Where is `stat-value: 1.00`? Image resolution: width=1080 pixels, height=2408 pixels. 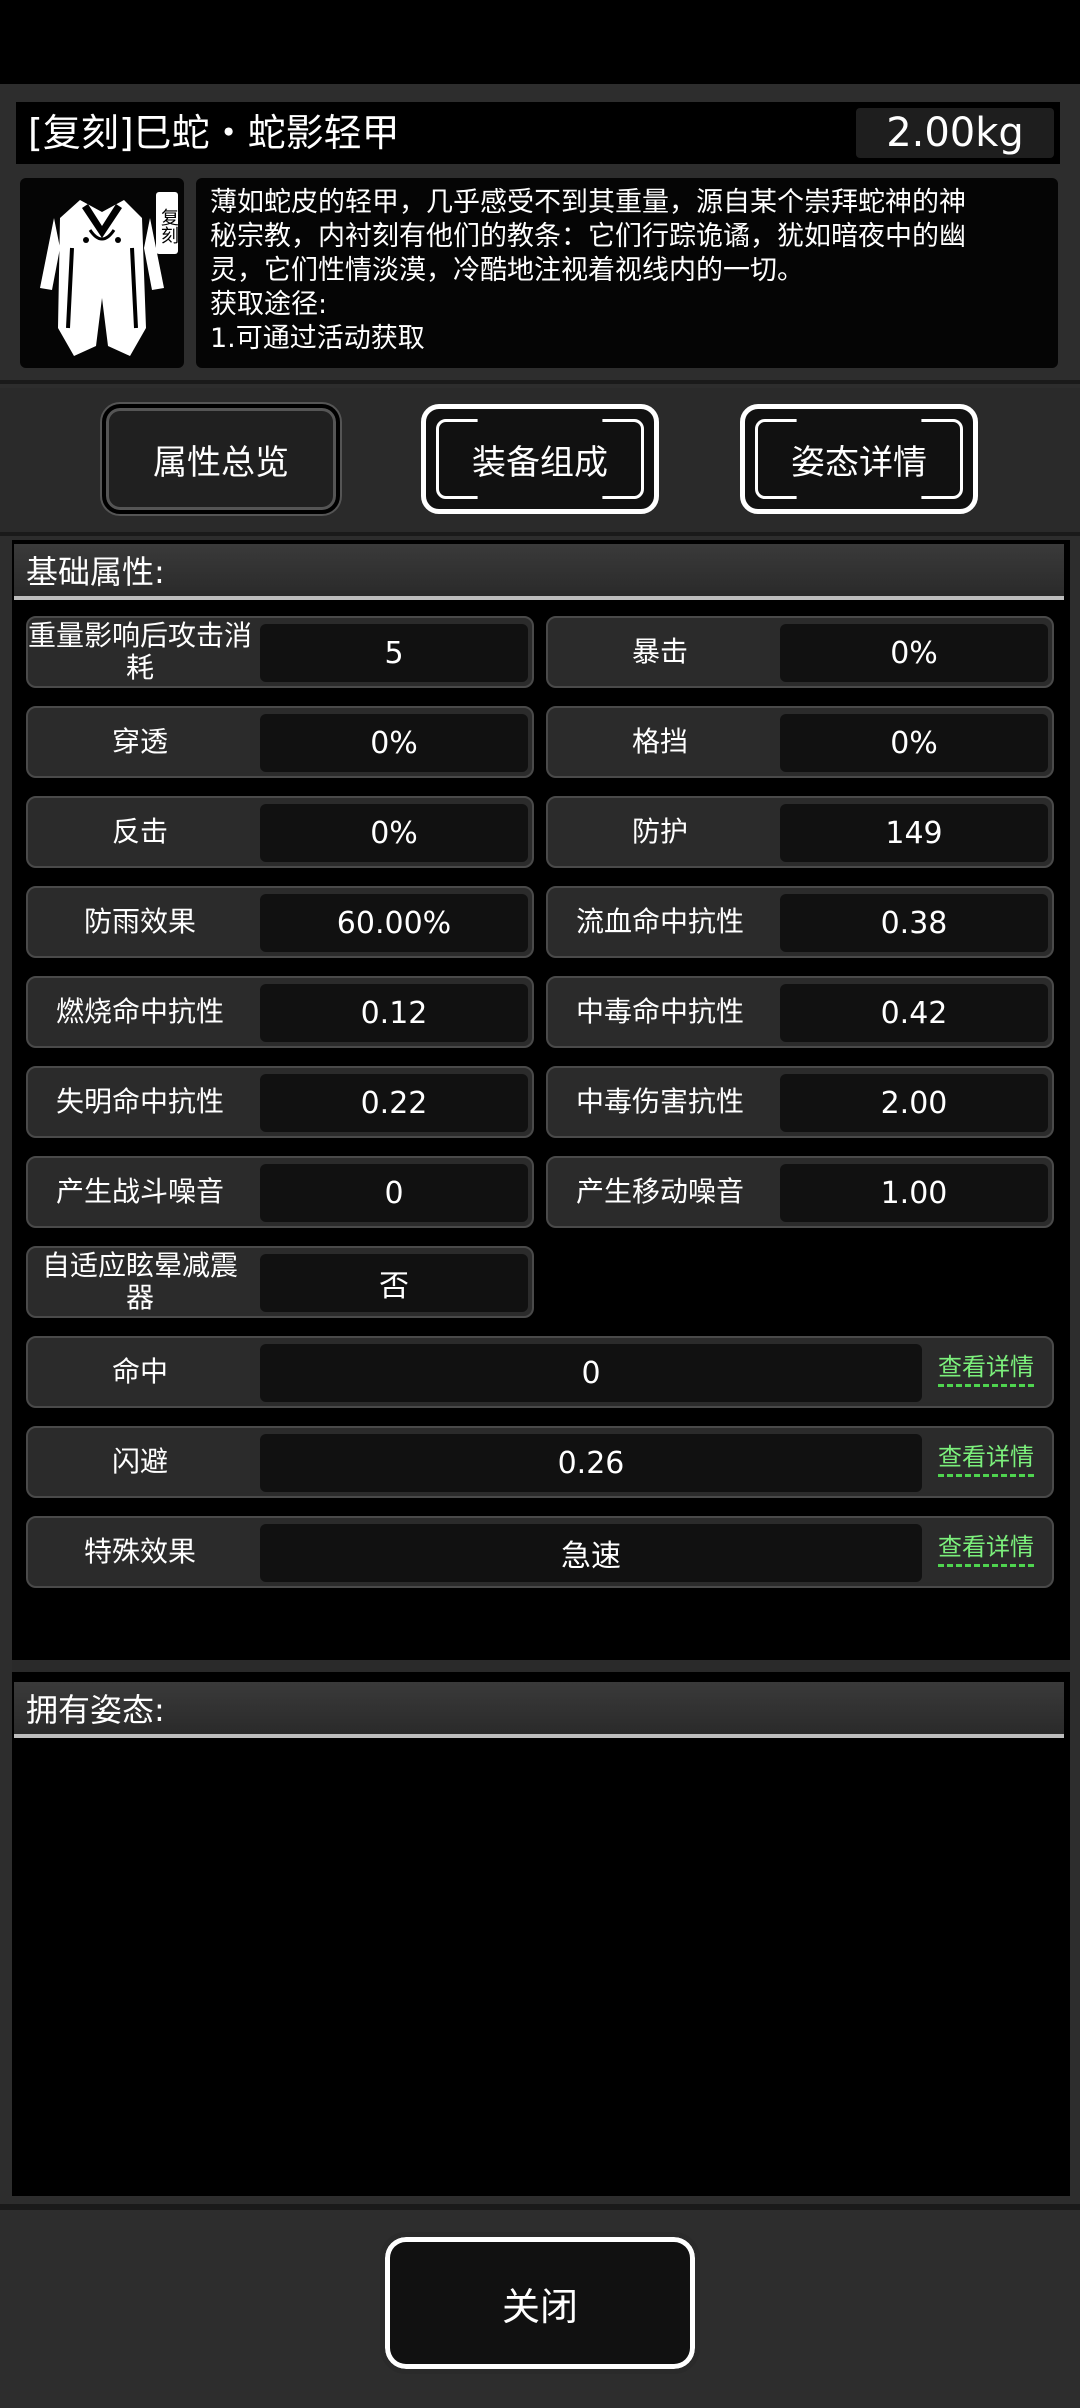 stat-value: 1.00 is located at coordinates (914, 1193).